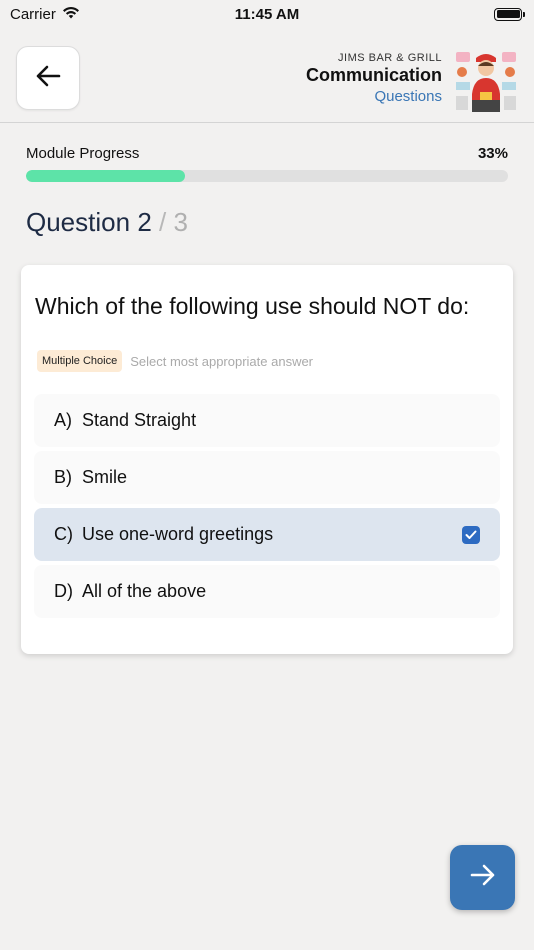  Describe the element at coordinates (222, 361) in the screenshot. I see `question-hint: Select most appropriate answer` at that location.